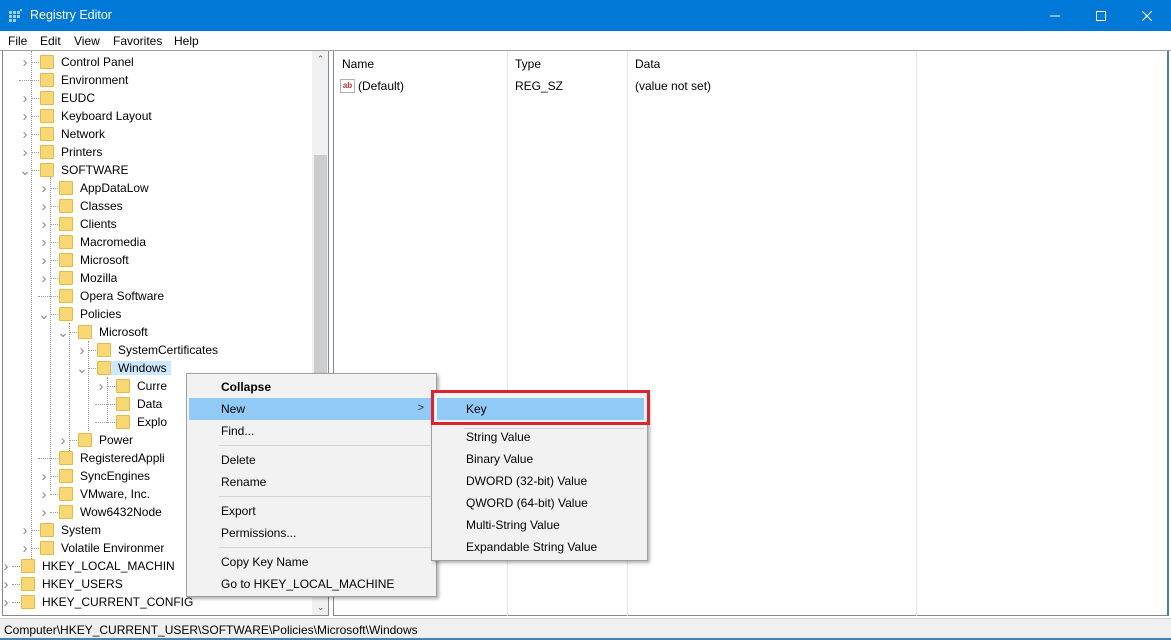 The height and width of the screenshot is (640, 1171). Describe the element at coordinates (89, 62) in the screenshot. I see `tree-node-label-wrap: Control Panel` at that location.